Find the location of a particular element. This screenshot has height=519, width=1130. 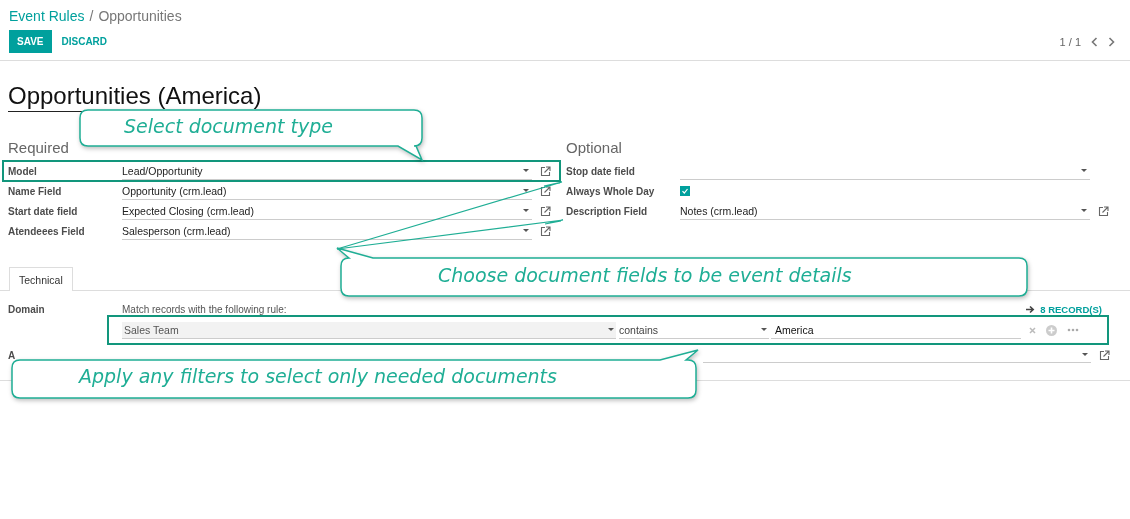

domain-hint: Match records with the following rule: is located at coordinates (204, 309).